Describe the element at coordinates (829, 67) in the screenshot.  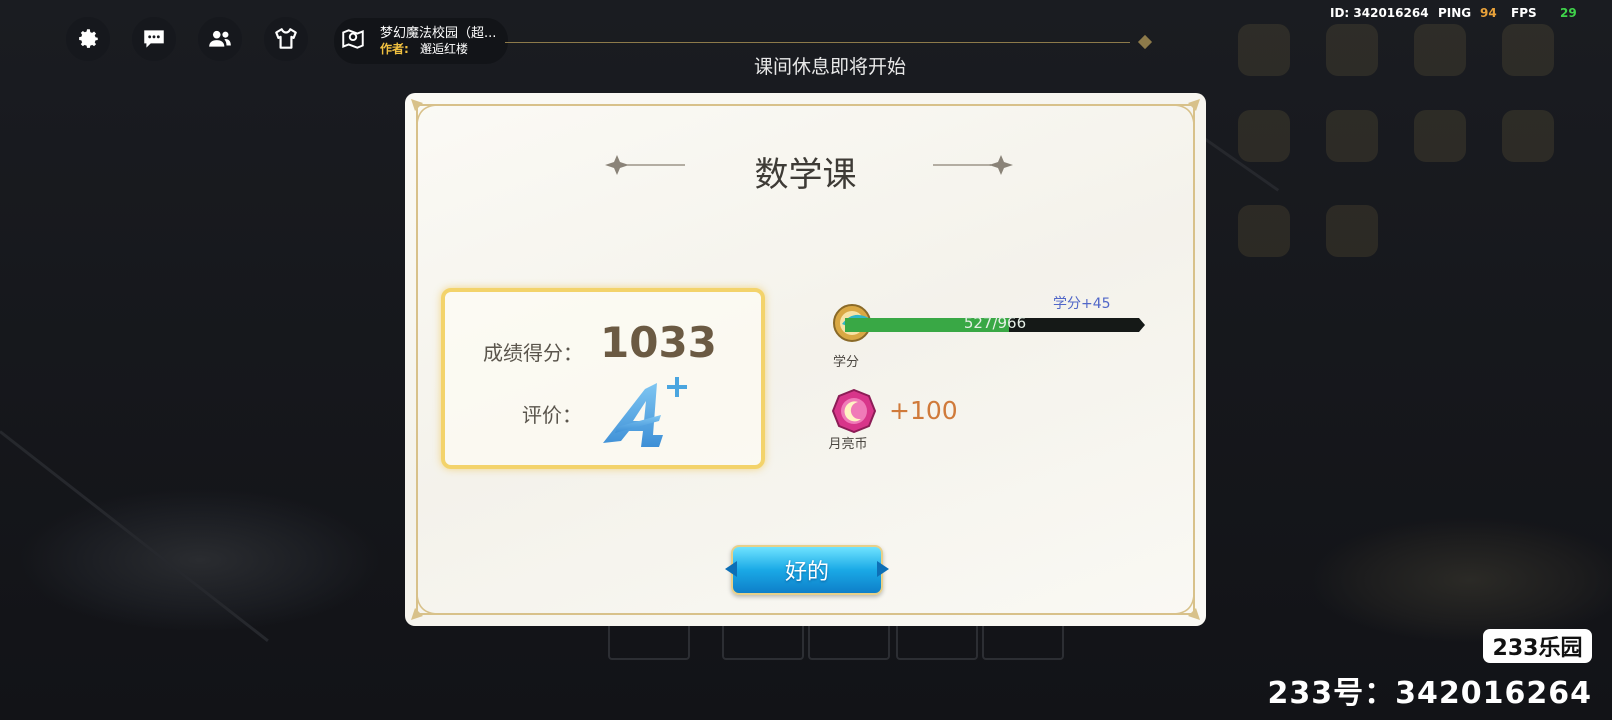
I see `break-notice: 课间休息即将开始` at that location.